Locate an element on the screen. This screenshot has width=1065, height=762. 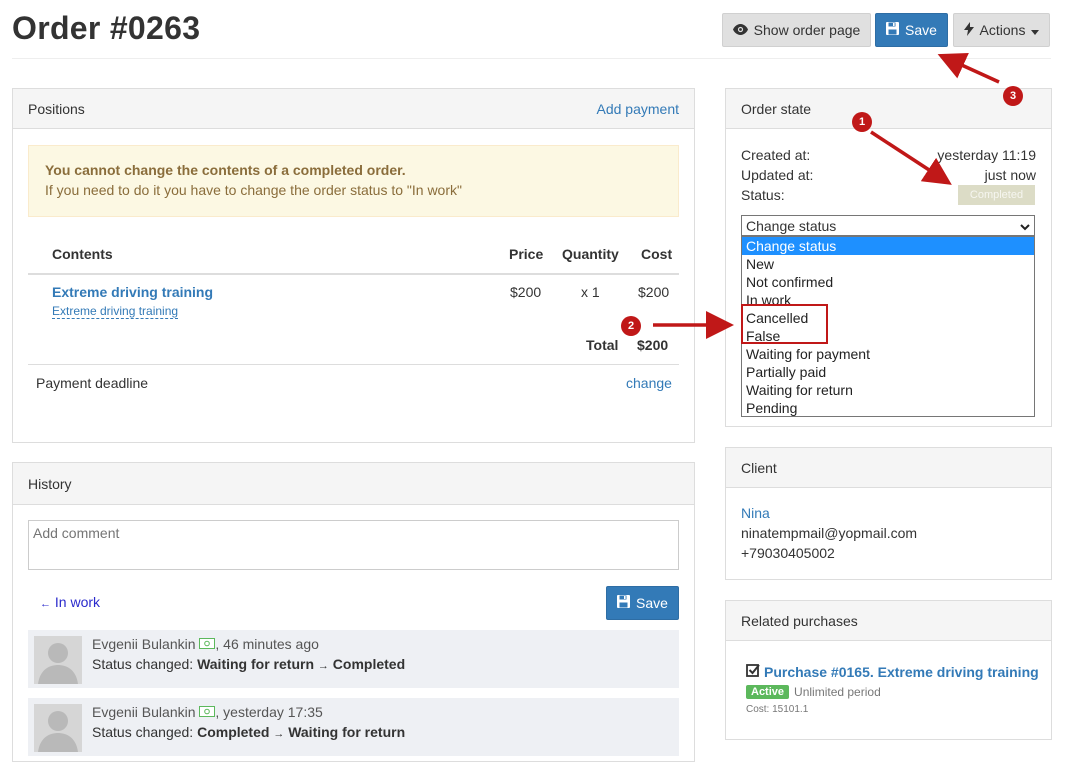
annotation-marker-2: 2 is located at coordinates (631, 326).